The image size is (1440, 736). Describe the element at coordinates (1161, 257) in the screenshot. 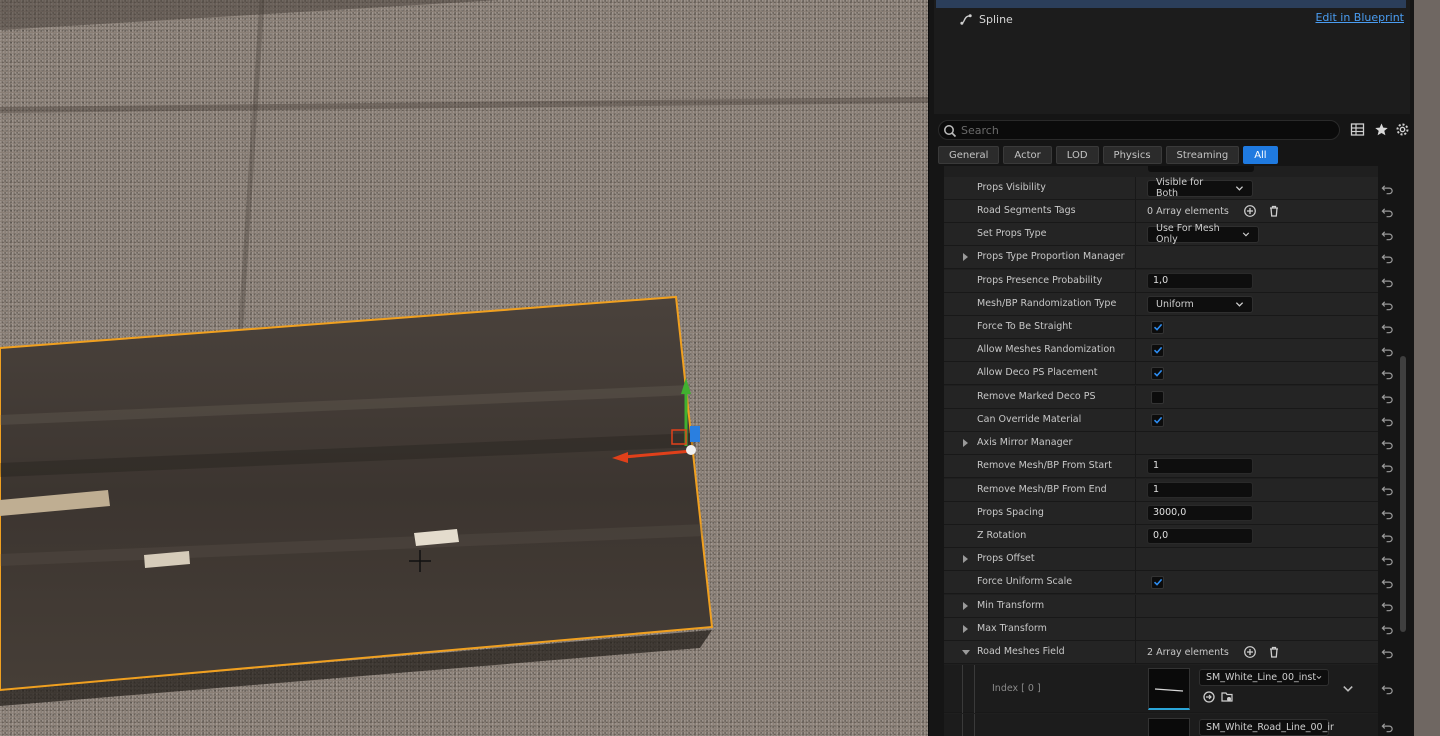

I see `prop-row-props-type-proportion-manager: Props Type Proportion Manager` at that location.